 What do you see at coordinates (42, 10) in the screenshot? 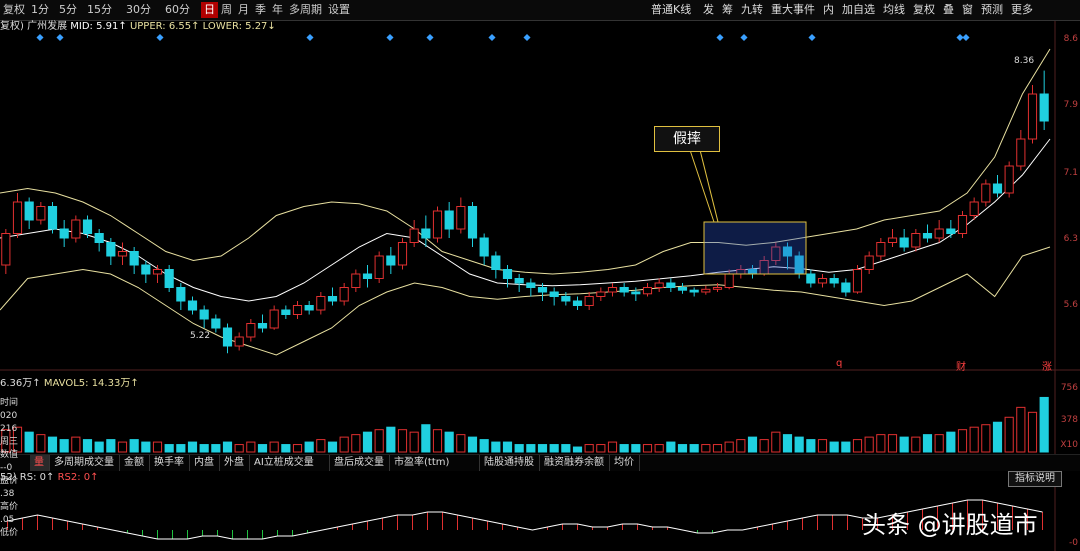
I see `toolbar-item-1: 1分` at bounding box center [42, 10].